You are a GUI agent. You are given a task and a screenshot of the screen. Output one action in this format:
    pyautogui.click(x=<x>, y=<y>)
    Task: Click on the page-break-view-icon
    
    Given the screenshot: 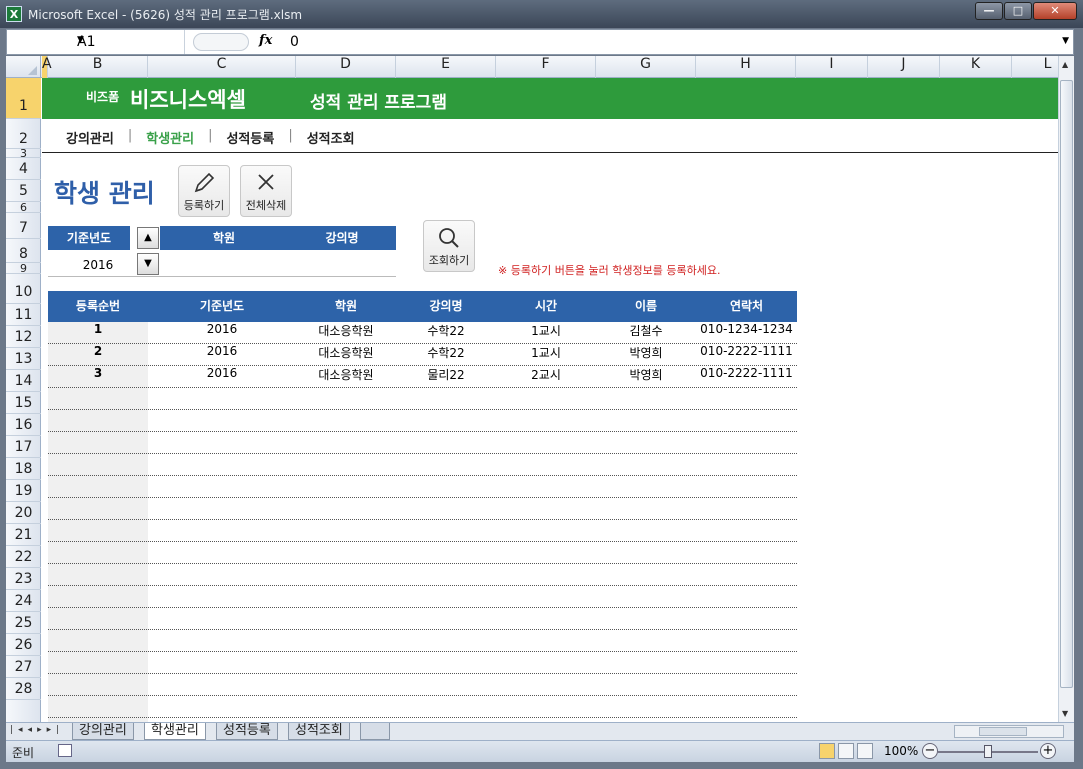 What is the action you would take?
    pyautogui.click(x=865, y=751)
    